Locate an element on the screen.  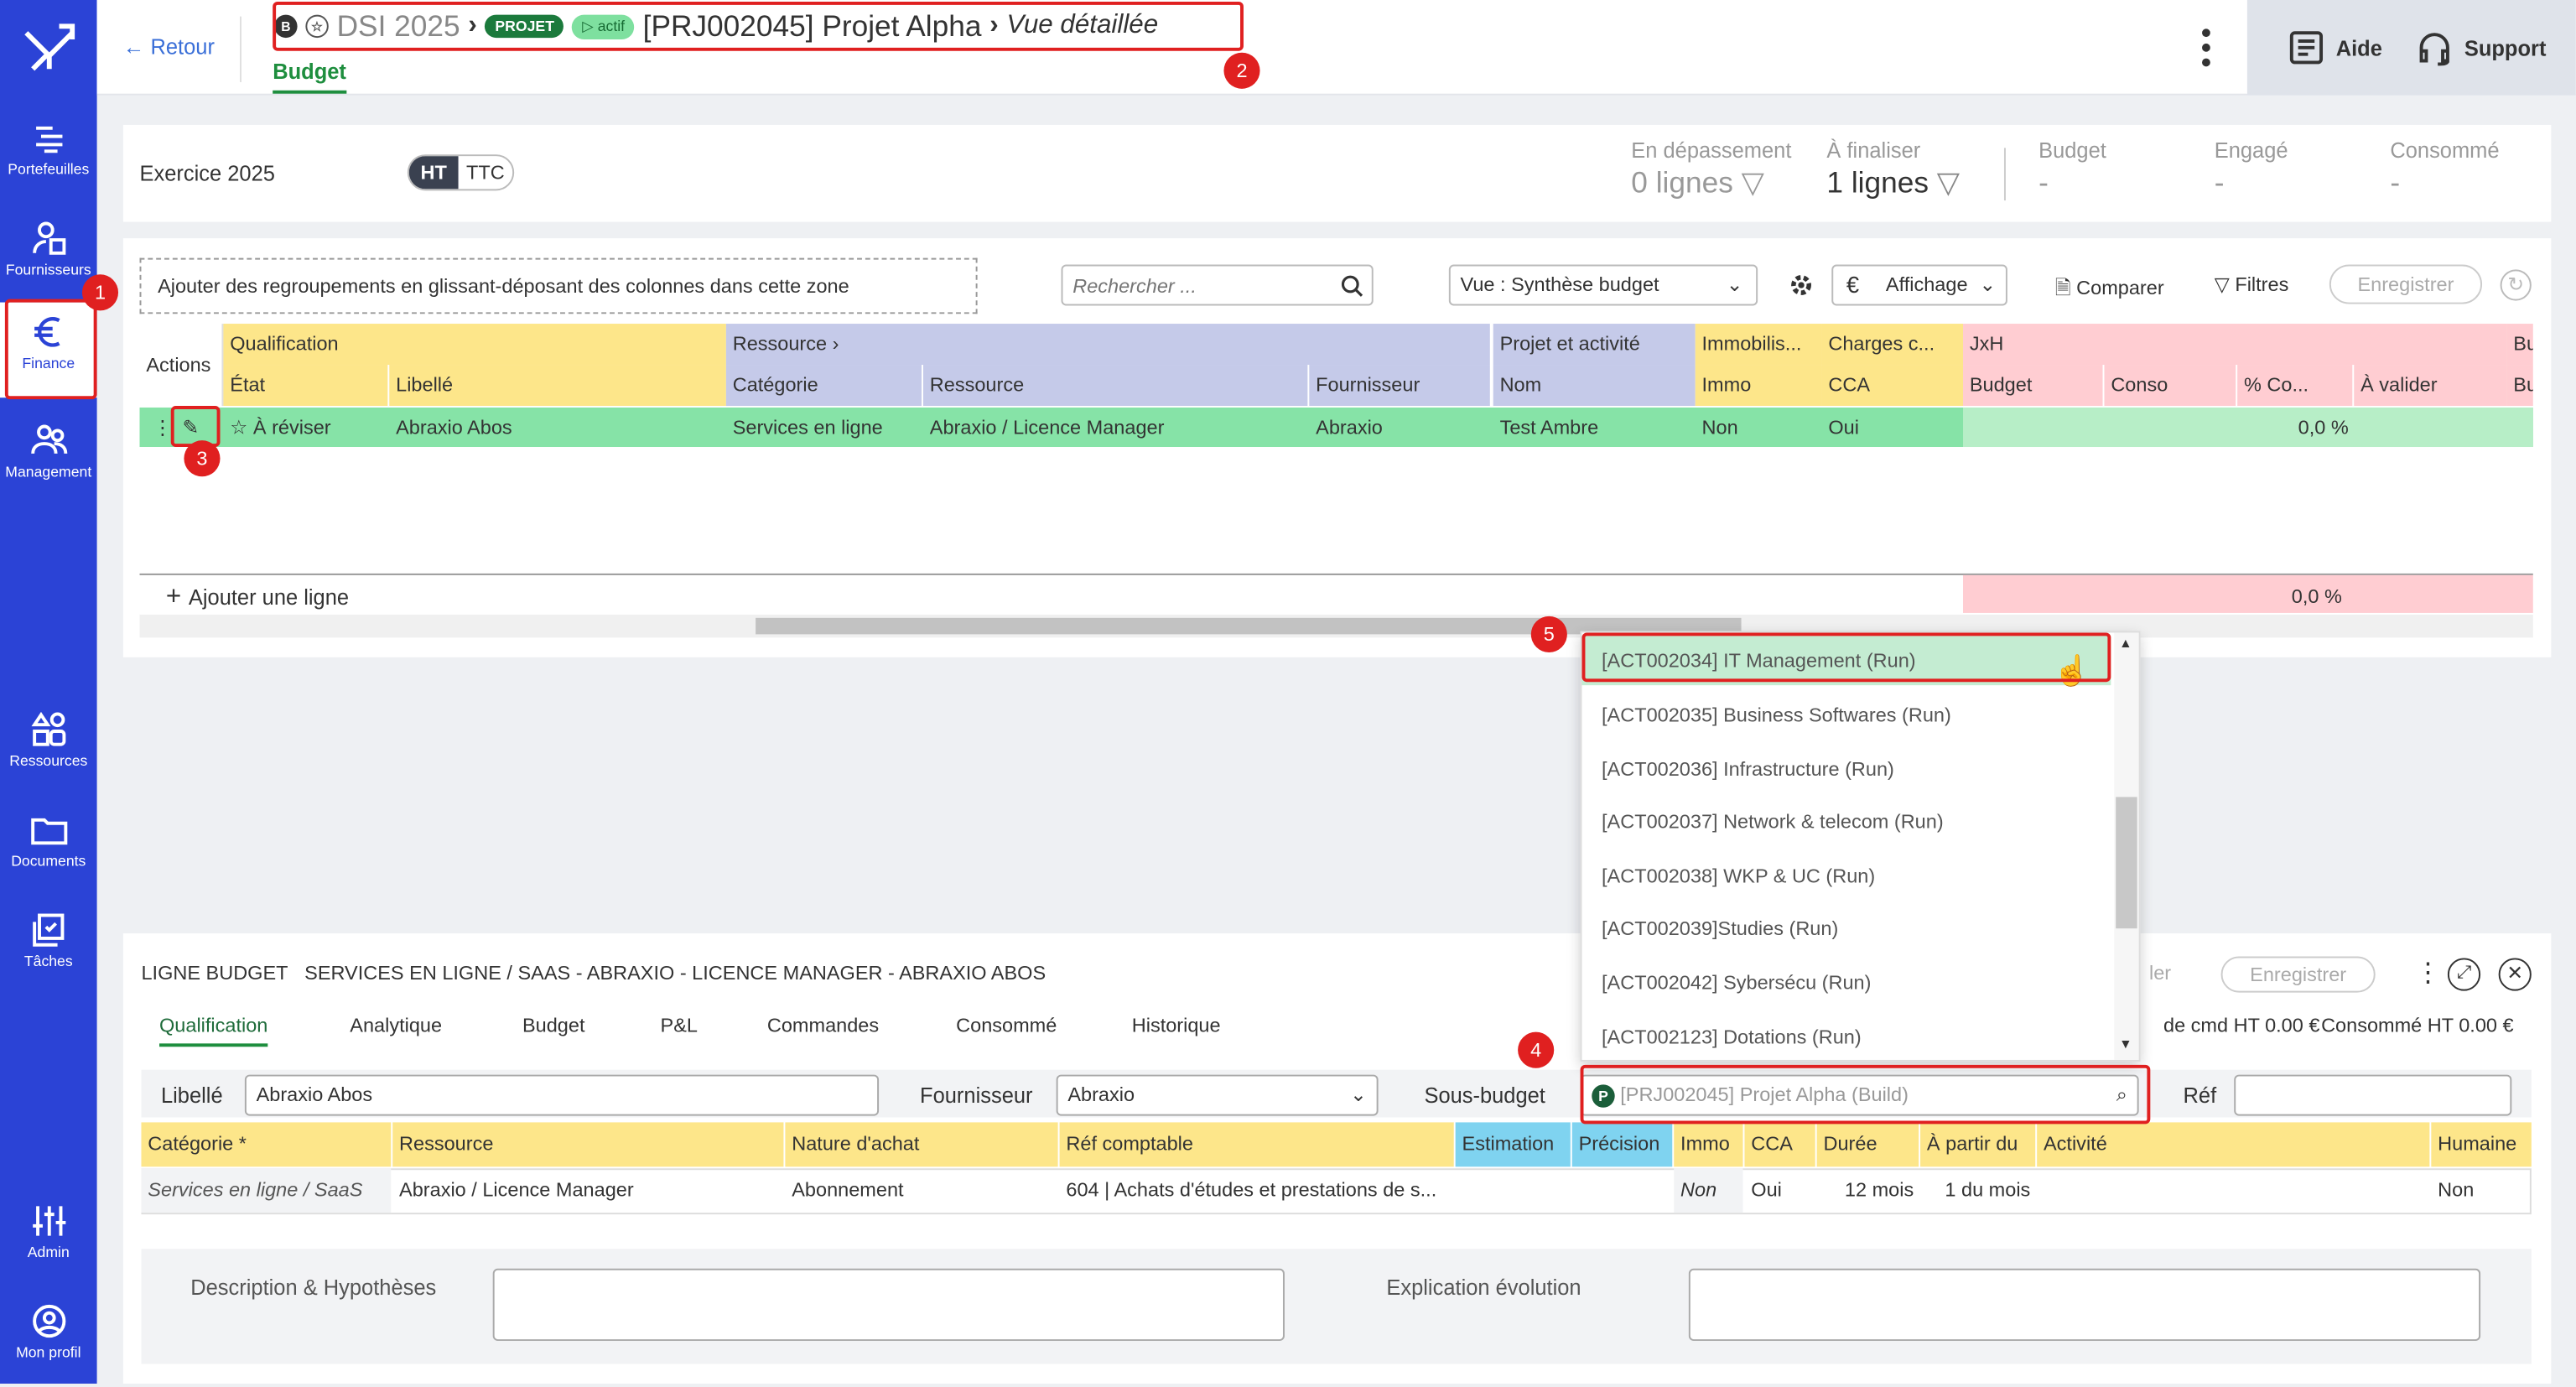
dropdown-option: [ACT002036] Infrastructure (Run) is located at coordinates (1846, 770).